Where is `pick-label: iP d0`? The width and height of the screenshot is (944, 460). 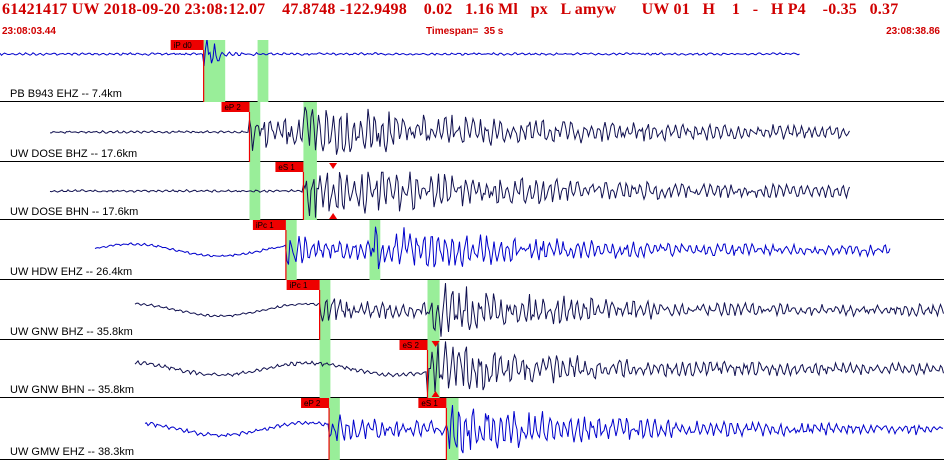
pick-label: iP d0 is located at coordinates (183, 45).